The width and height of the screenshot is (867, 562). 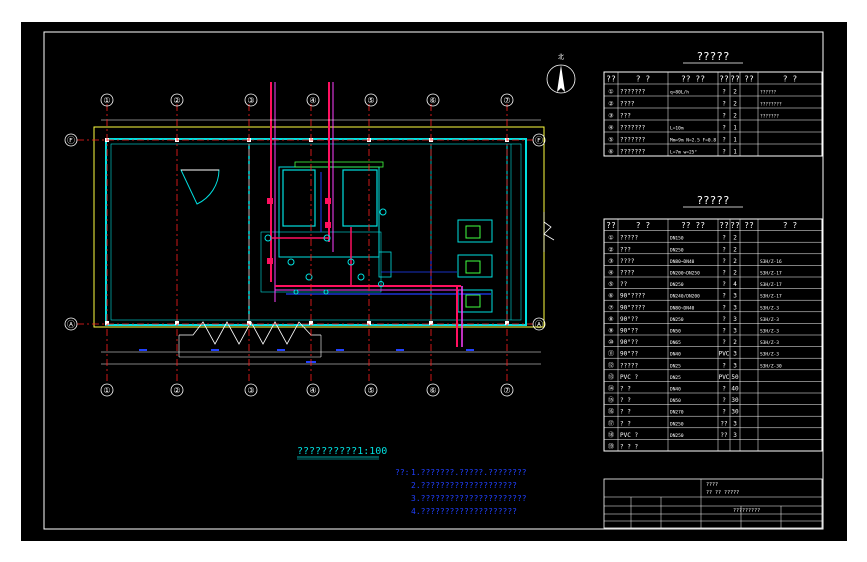 What do you see at coordinates (176, 100) in the screenshot?
I see `axis-number: ②` at bounding box center [176, 100].